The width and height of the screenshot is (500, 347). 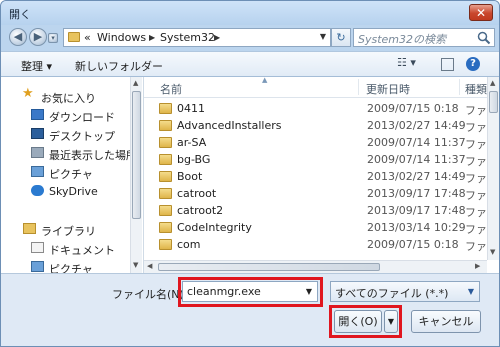 I want to click on window-title: 開く, so click(x=20, y=14).